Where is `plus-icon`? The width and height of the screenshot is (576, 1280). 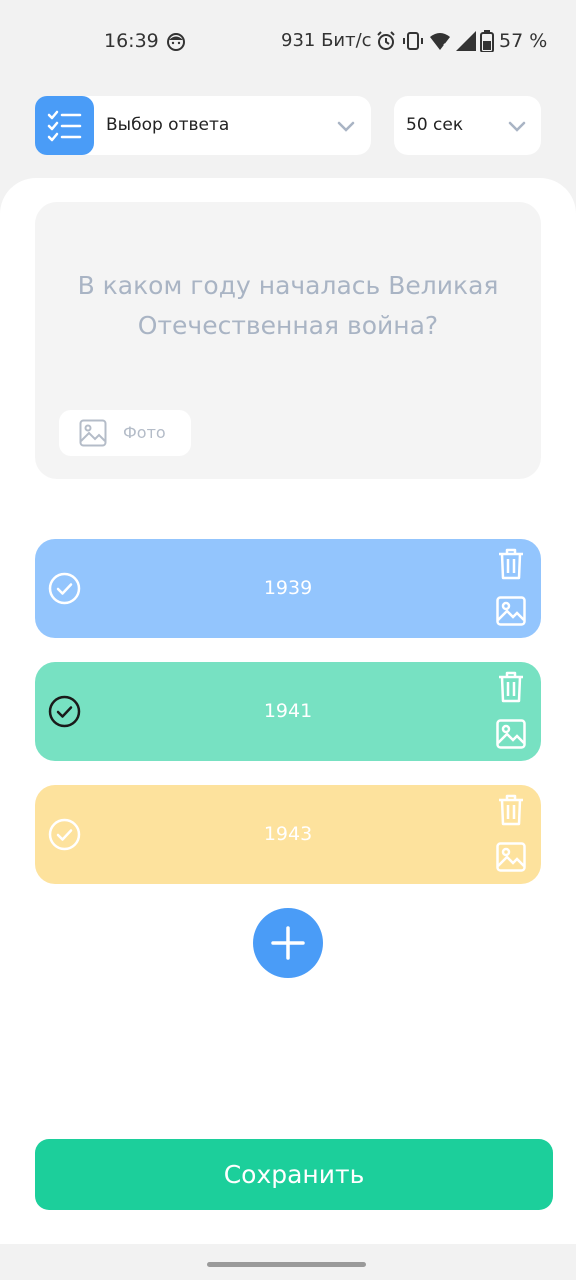
plus-icon is located at coordinates (288, 945).